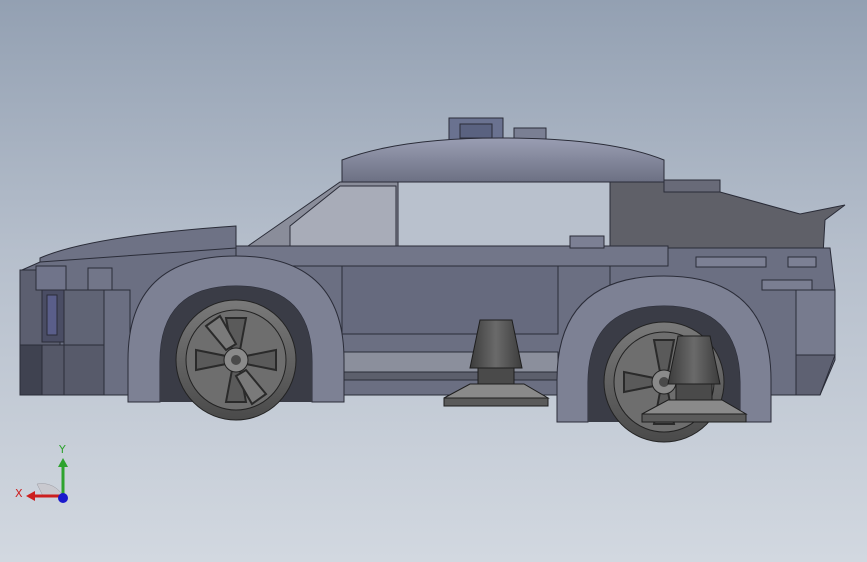 The height and width of the screenshot is (562, 867). Describe the element at coordinates (236, 360) in the screenshot. I see `front-wheel` at that location.